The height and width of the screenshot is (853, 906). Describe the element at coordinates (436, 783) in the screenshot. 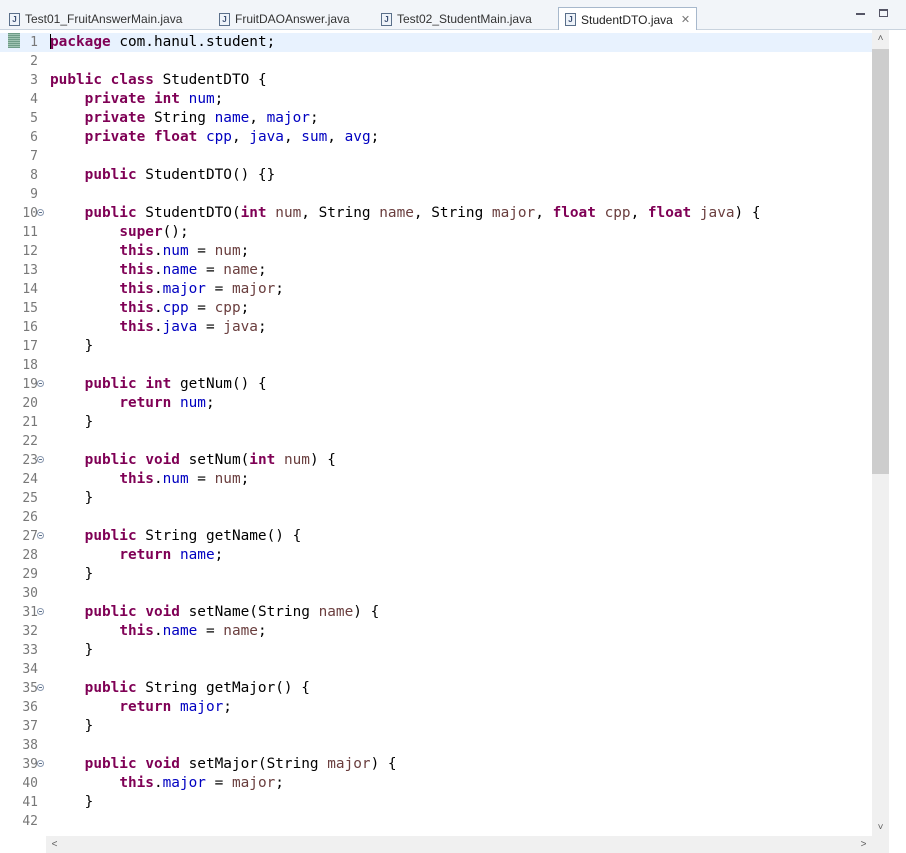

I see `code-line: 40 this.major = major;` at that location.